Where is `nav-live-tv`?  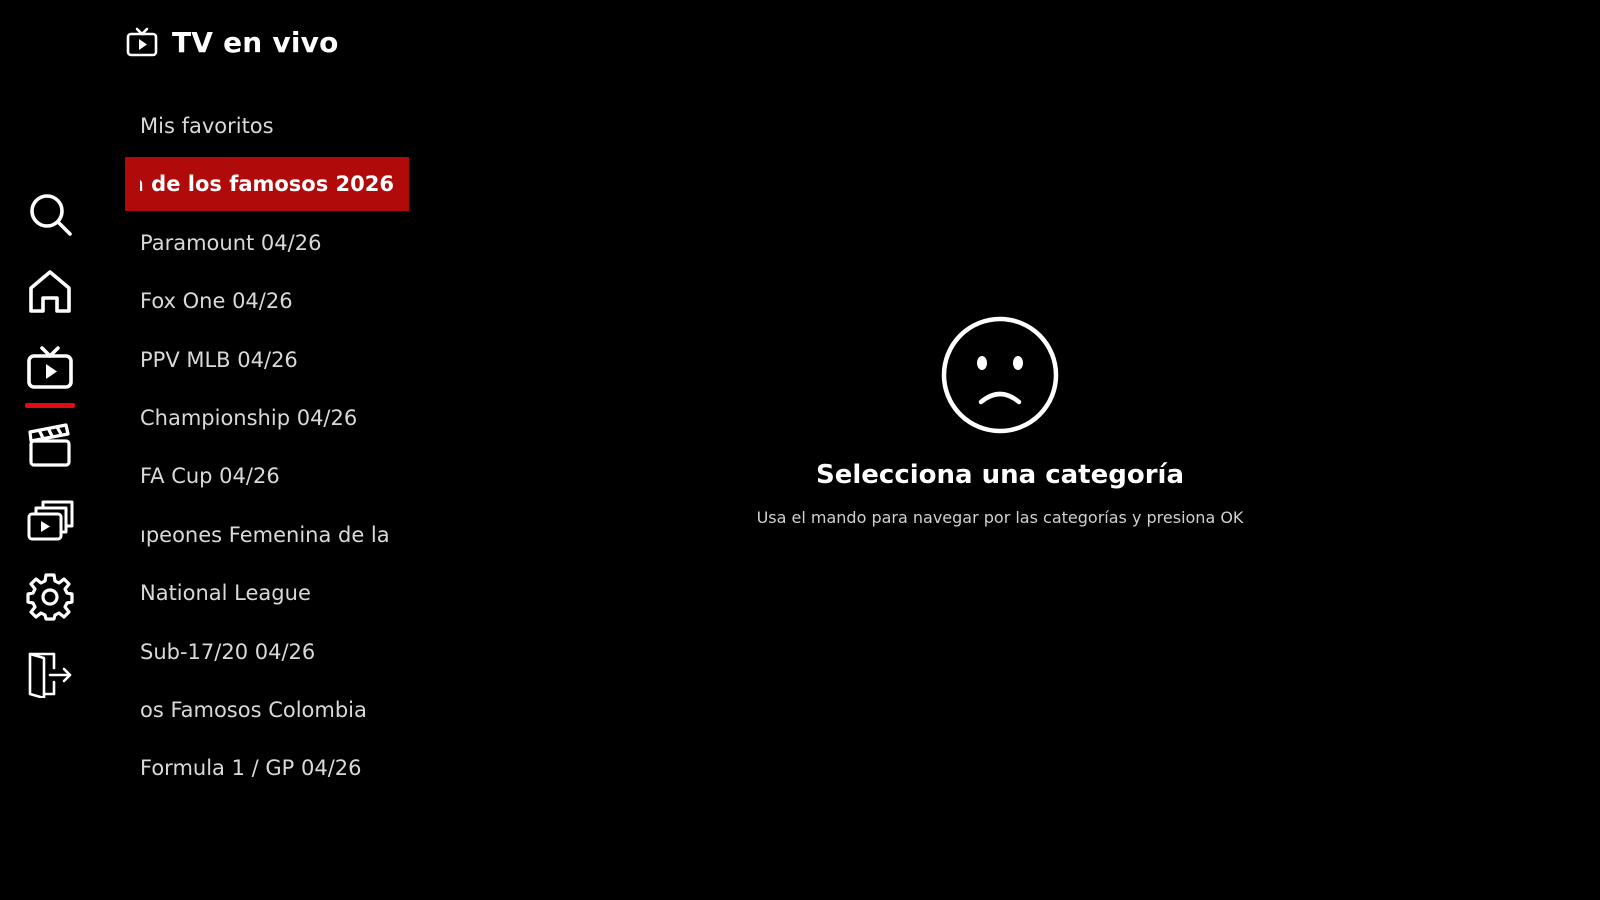 nav-live-tv is located at coordinates (50, 369).